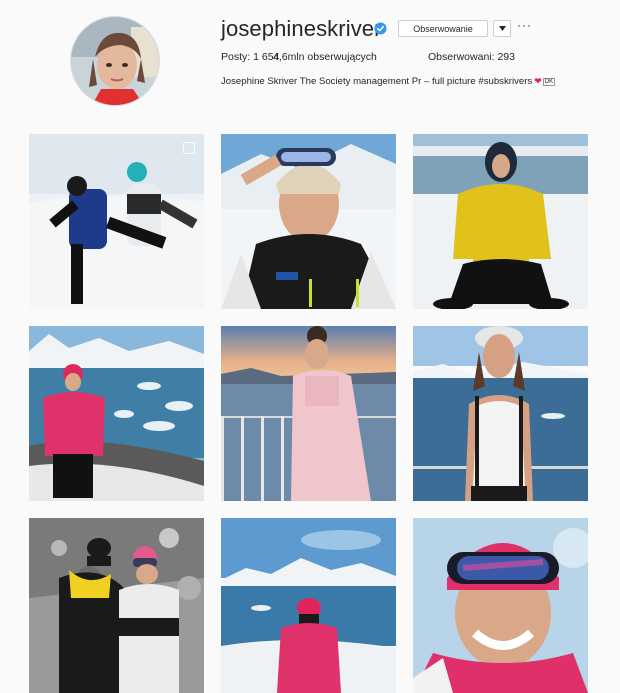 The image size is (620, 693). I want to click on more-options-button: ···, so click(524, 25).